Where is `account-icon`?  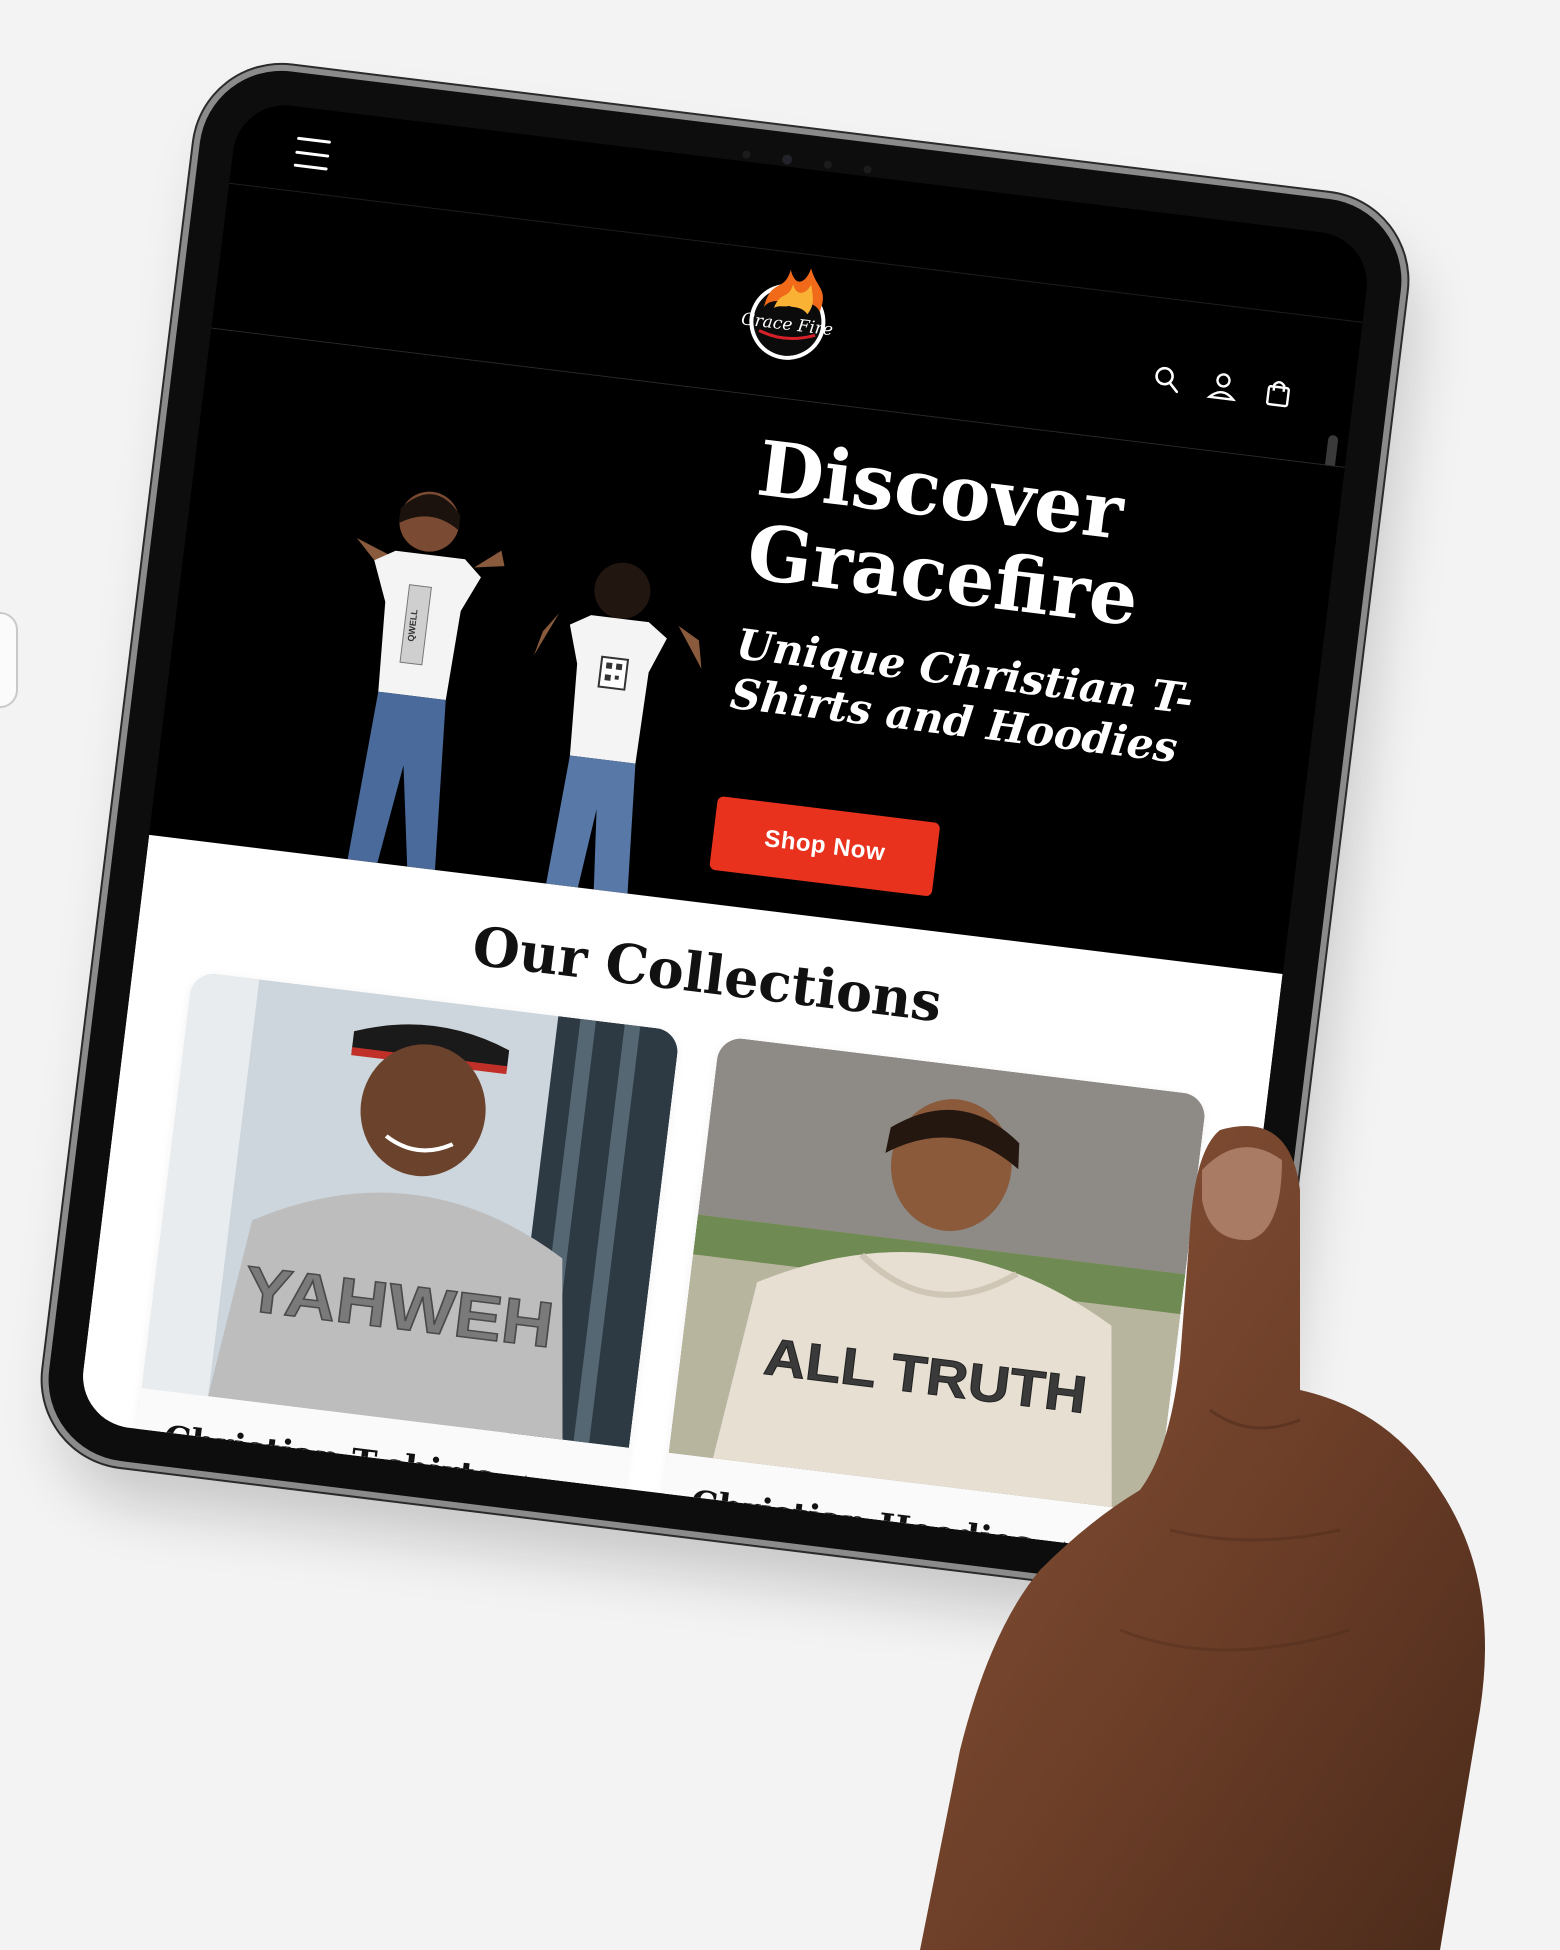 account-icon is located at coordinates (1222, 386).